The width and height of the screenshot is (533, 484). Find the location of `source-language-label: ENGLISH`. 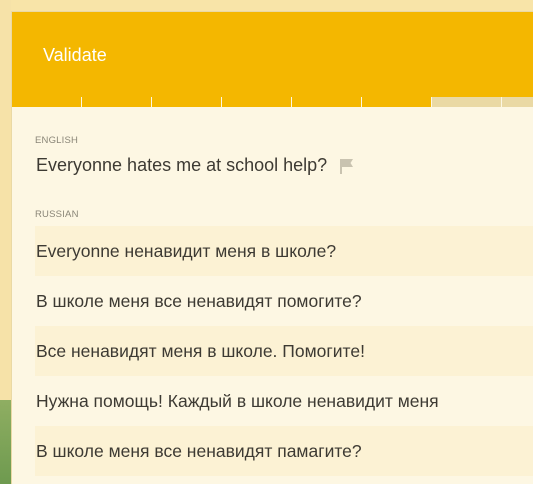

source-language-label: ENGLISH is located at coordinates (57, 140).